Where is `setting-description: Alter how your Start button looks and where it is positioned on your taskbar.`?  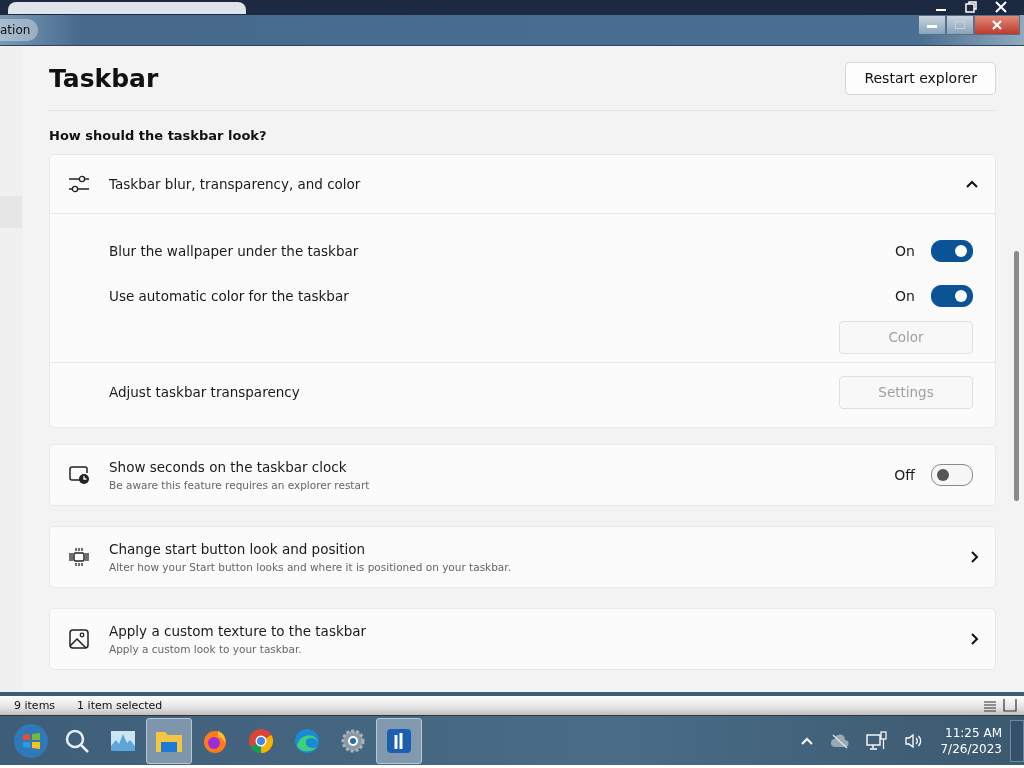 setting-description: Alter how your Start button looks and where it is positioned on your taskbar. is located at coordinates (310, 567).